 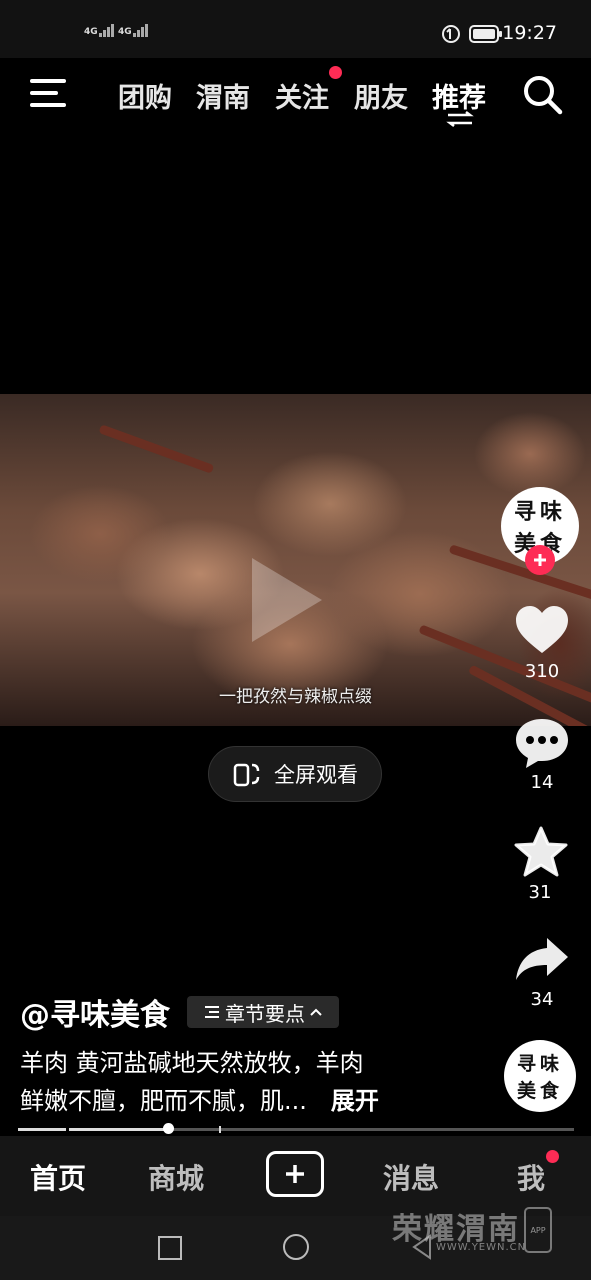 I want to click on tab-recommend: 推荐, so click(x=459, y=95).